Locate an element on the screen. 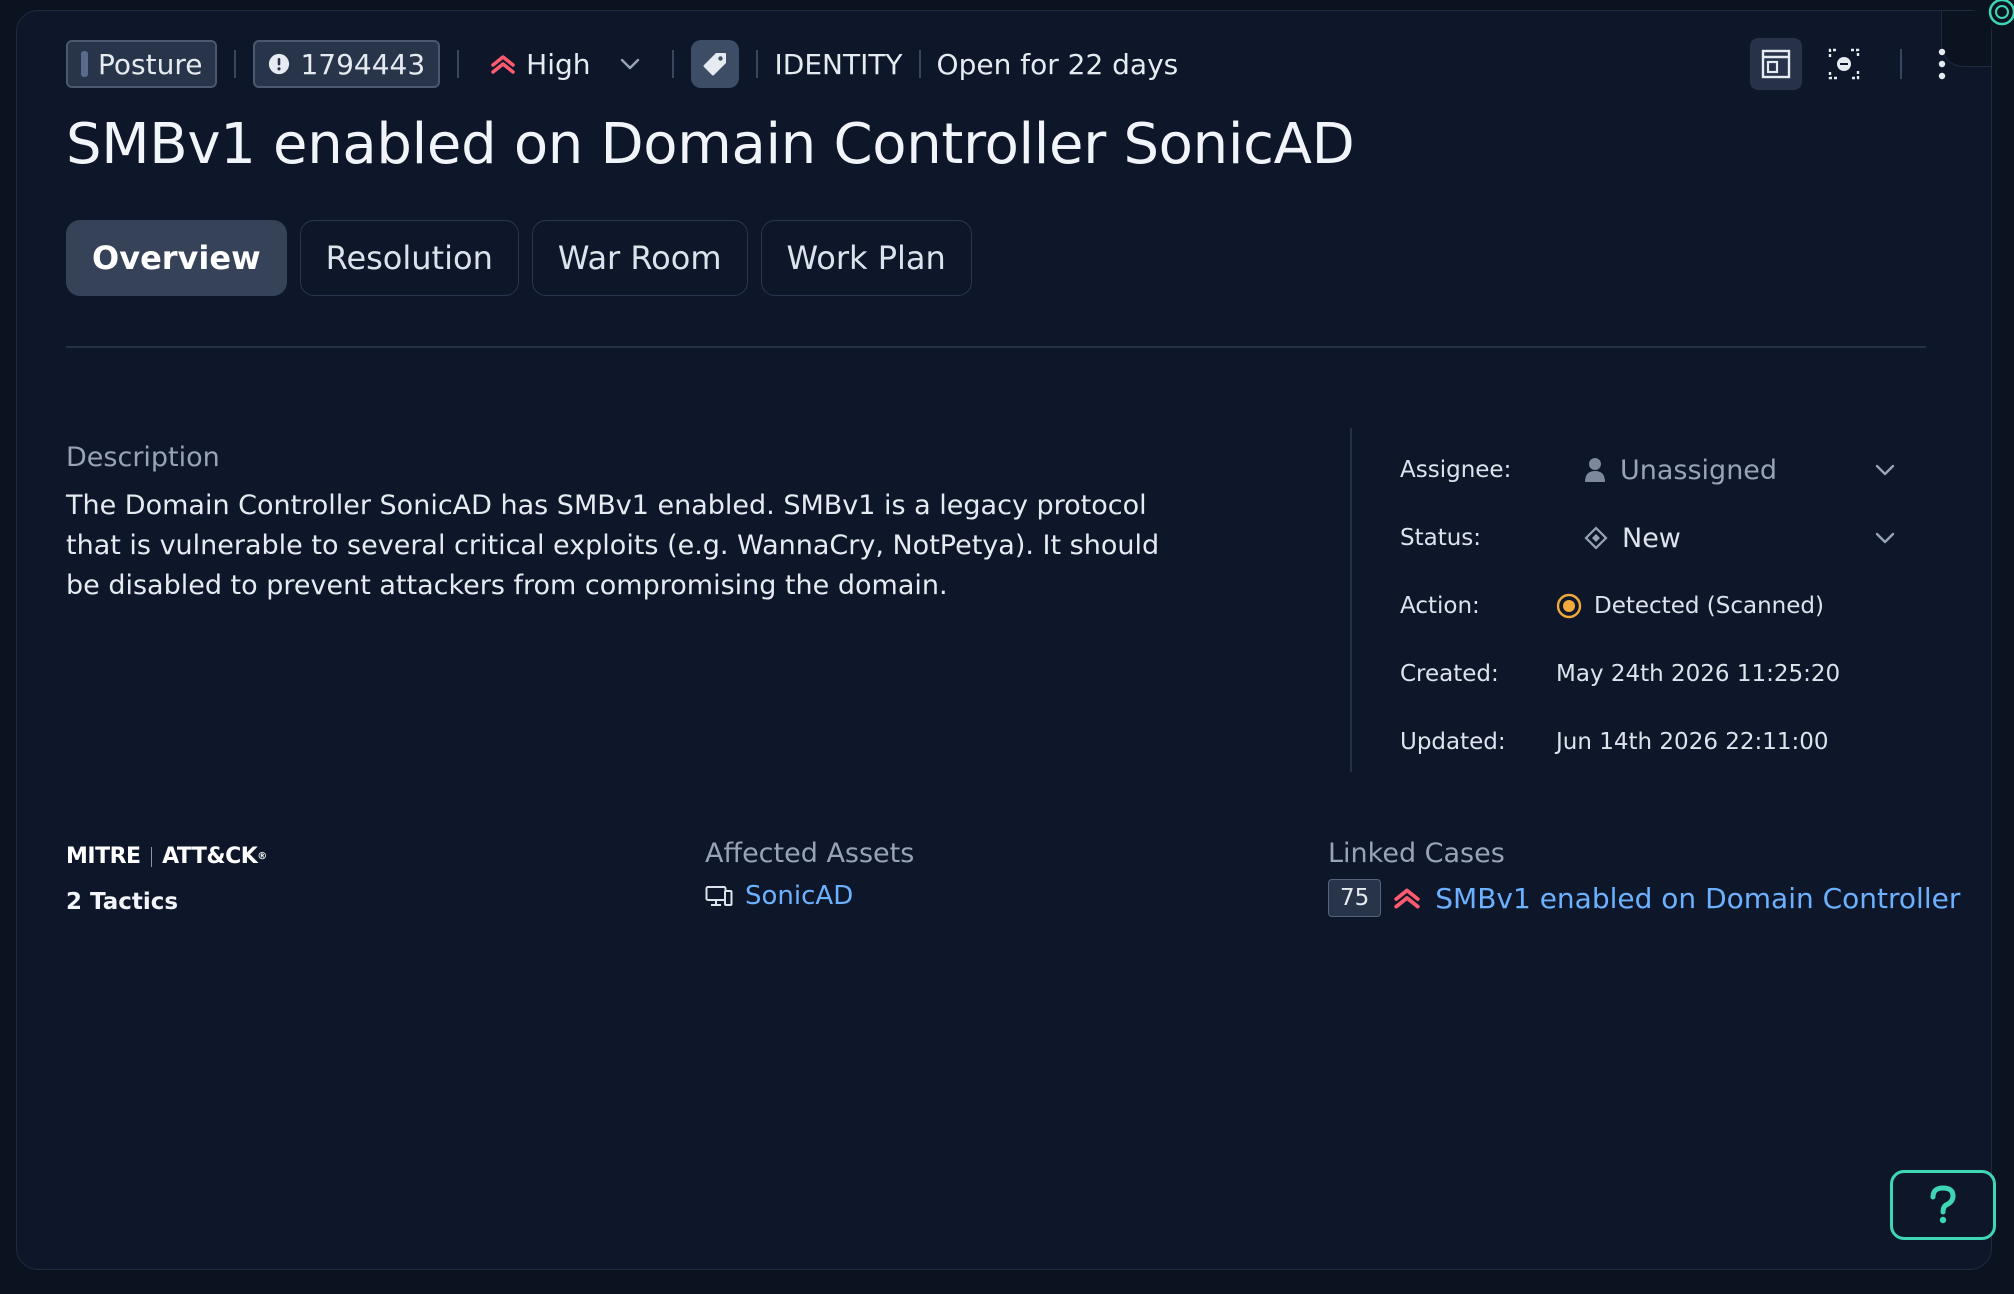  more-options-button is located at coordinates (1942, 64).